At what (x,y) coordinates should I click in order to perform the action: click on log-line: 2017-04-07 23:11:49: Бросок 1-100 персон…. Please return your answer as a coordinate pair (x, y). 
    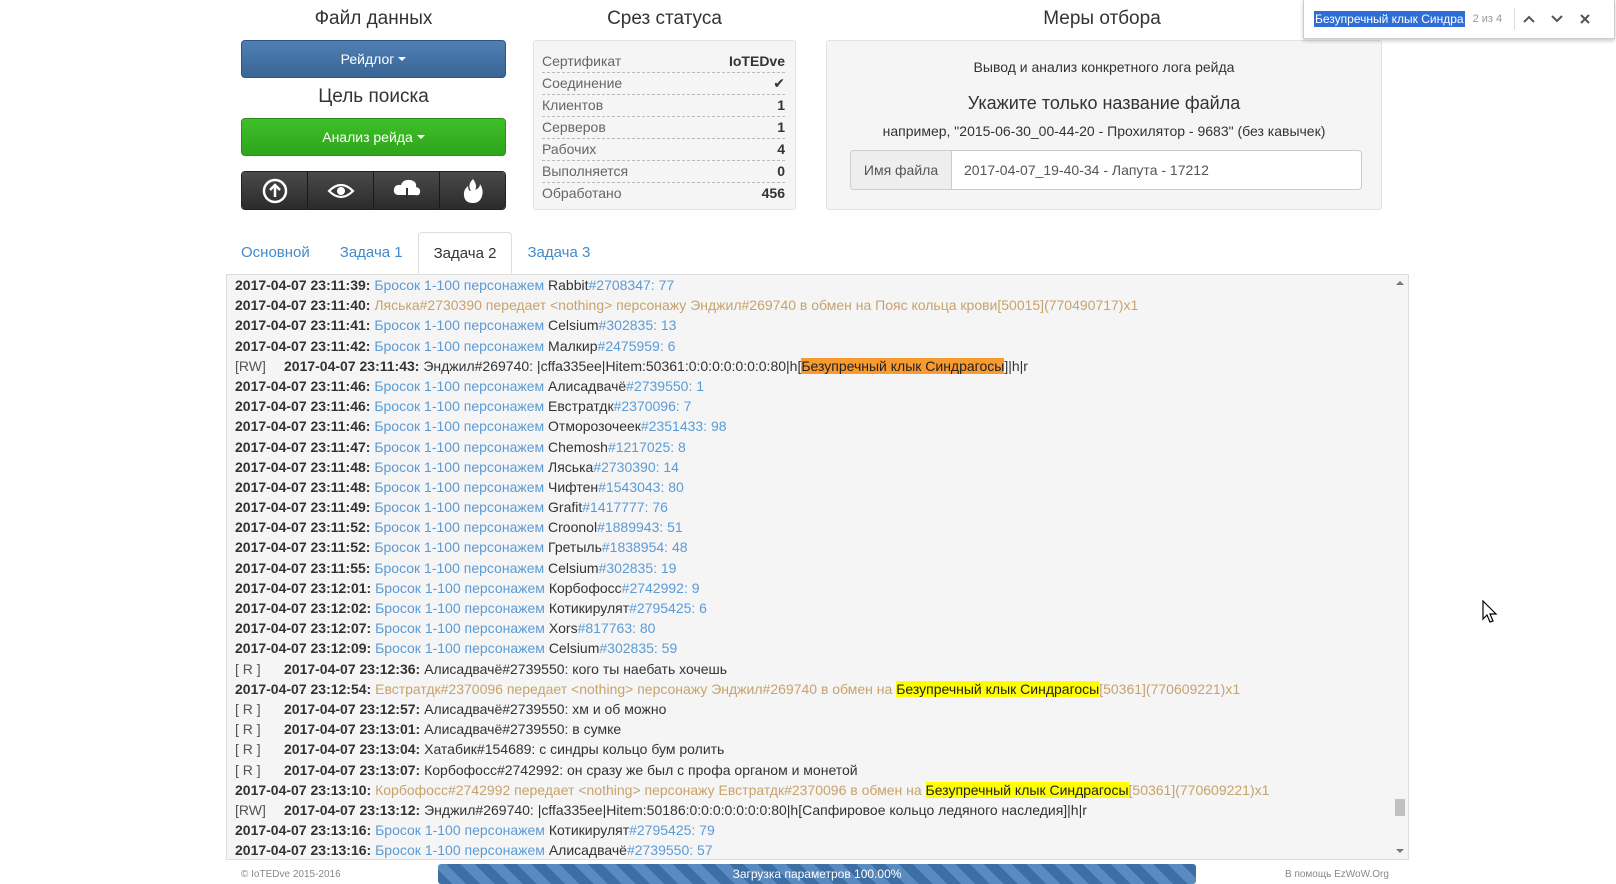
    Looking at the image, I should click on (809, 507).